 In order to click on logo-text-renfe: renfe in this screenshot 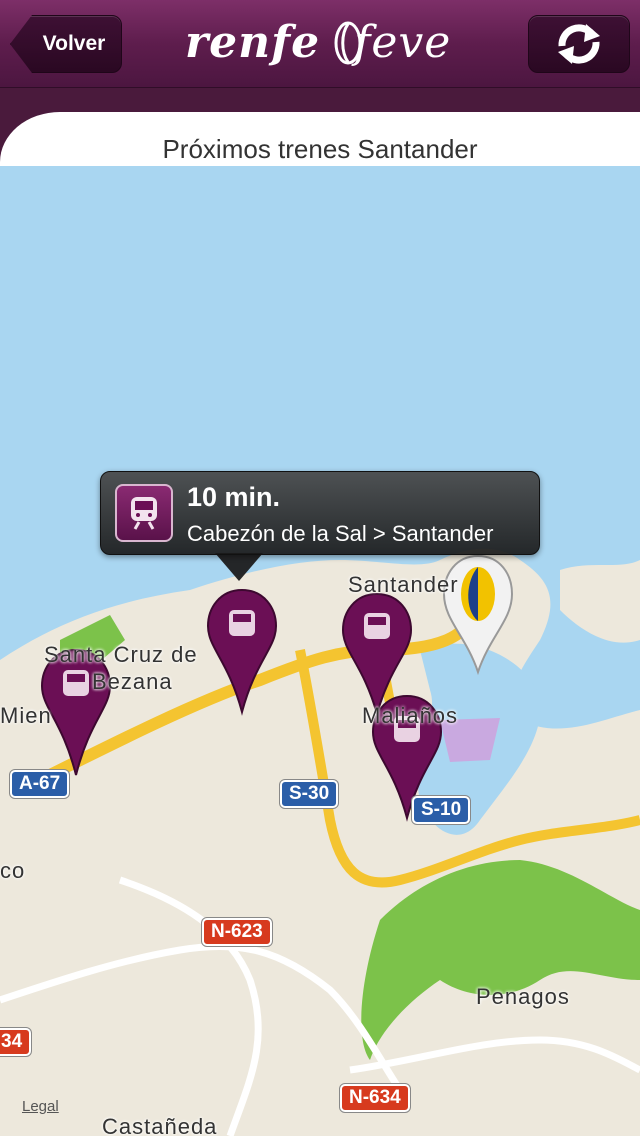, I will do `click(253, 42)`.